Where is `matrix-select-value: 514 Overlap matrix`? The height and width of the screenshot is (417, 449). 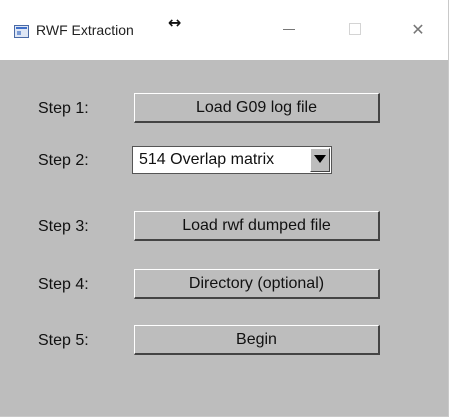
matrix-select-value: 514 Overlap matrix is located at coordinates (207, 159).